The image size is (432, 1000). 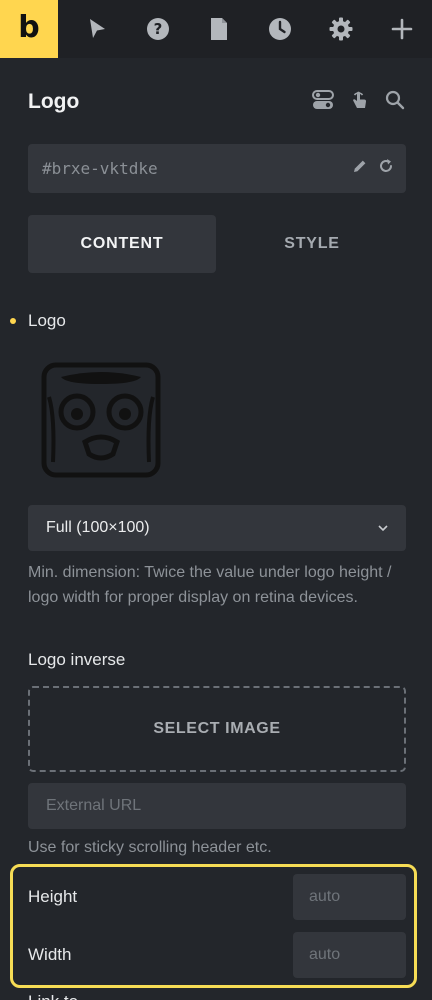 I want to click on page-icon, so click(x=219, y=29).